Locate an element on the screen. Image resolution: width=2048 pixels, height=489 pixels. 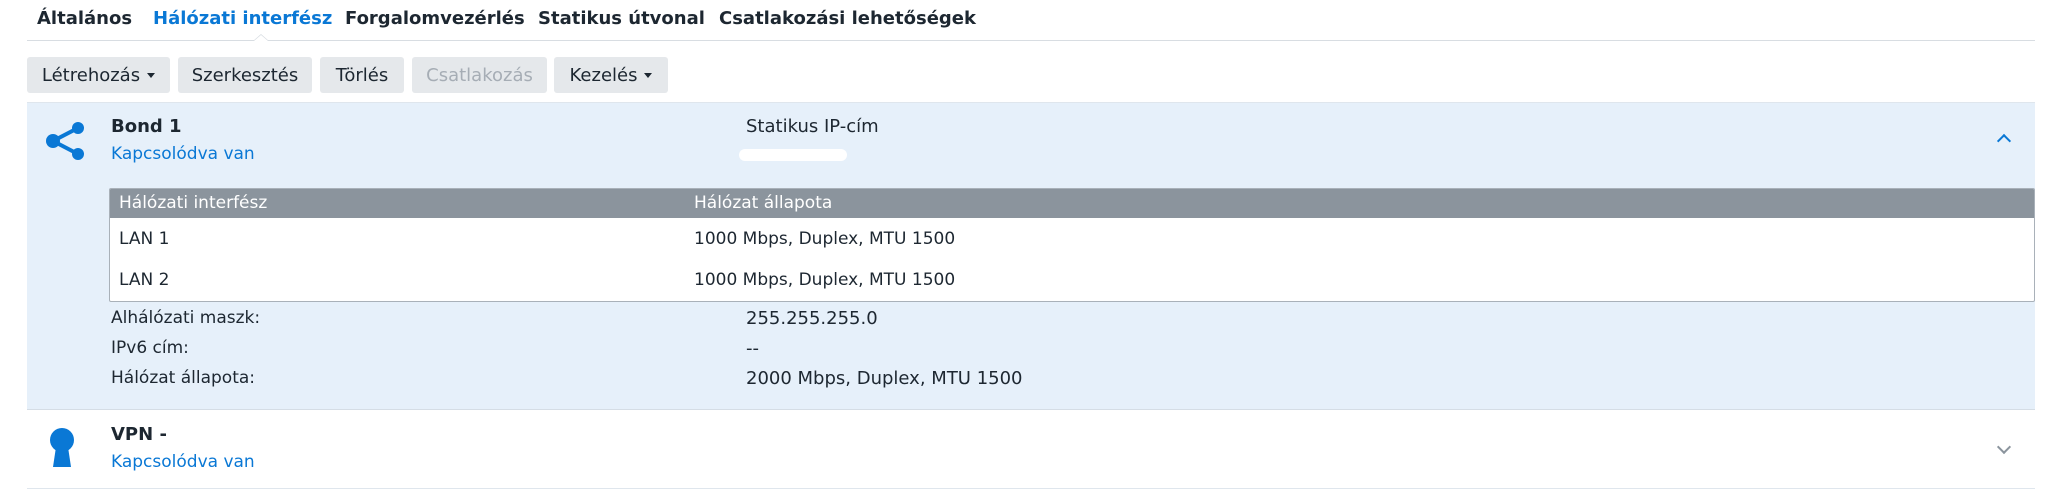
chevron-up-icon is located at coordinates (2004, 141).